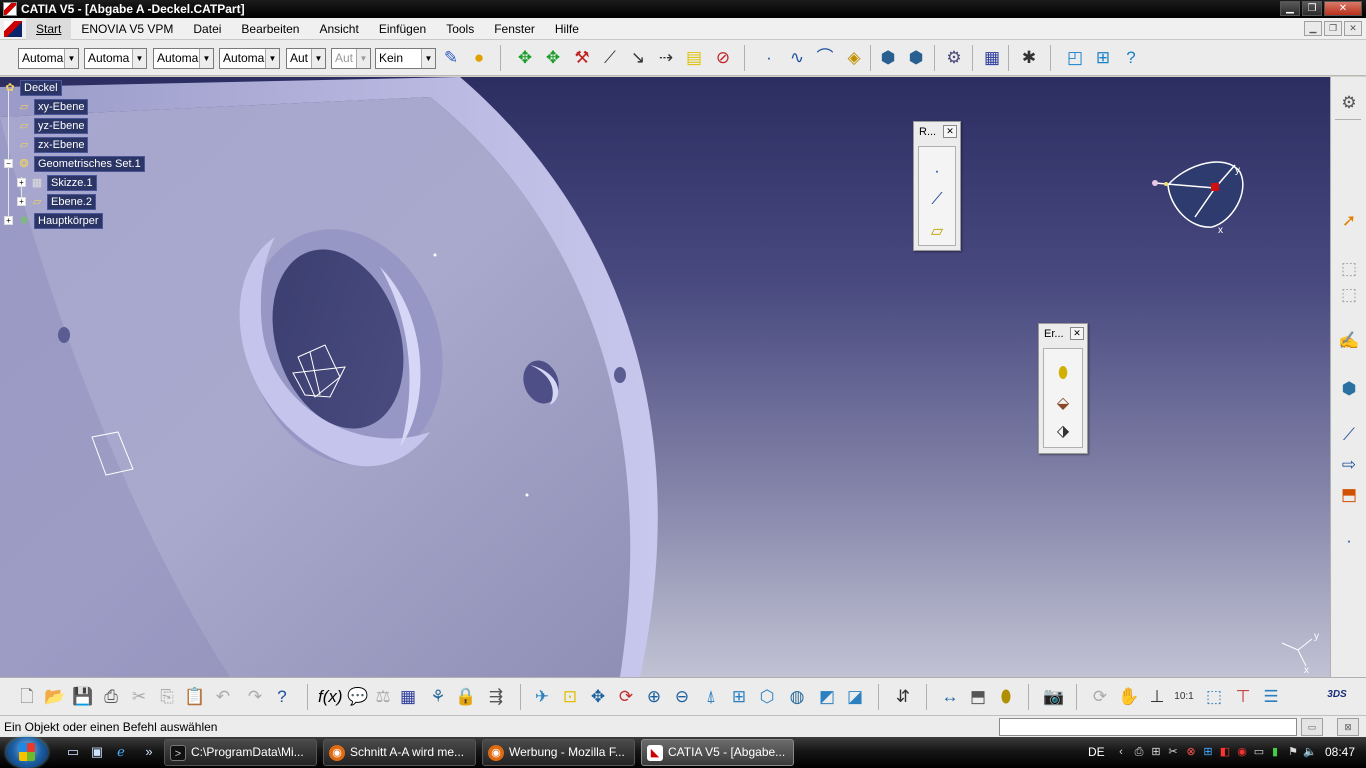 The width and height of the screenshot is (1366, 768). I want to click on graphic-properties-icon: ●, so click(479, 58).